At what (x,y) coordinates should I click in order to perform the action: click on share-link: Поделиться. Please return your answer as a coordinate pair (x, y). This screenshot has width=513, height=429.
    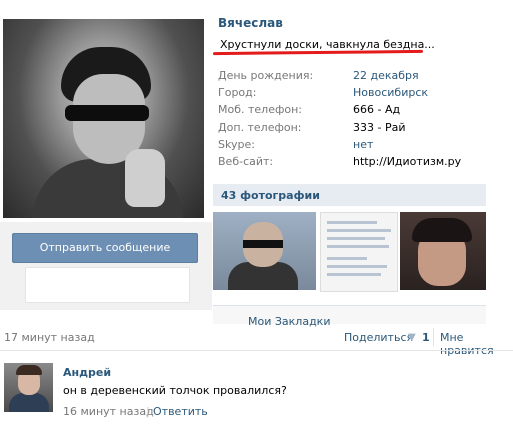
    Looking at the image, I should click on (378, 337).